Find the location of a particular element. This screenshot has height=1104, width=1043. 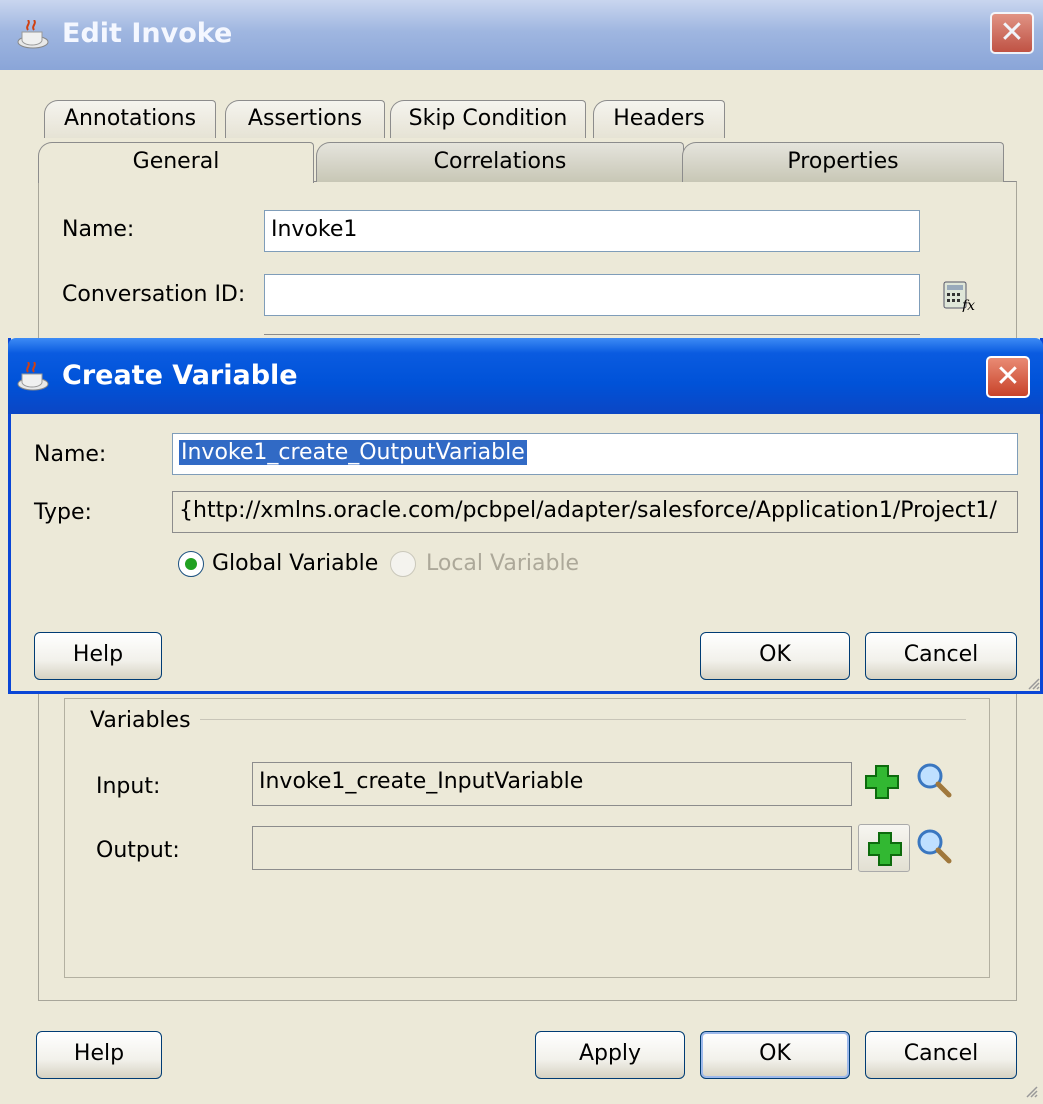

local-variable-radio is located at coordinates (403, 564).